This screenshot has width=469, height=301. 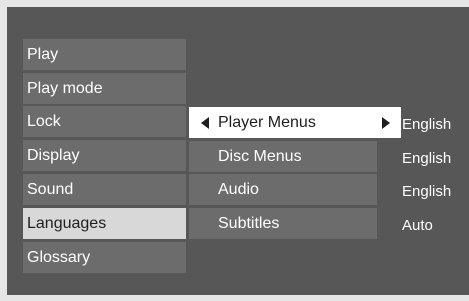 I want to click on menu-item-label: Languages, so click(x=67, y=223).